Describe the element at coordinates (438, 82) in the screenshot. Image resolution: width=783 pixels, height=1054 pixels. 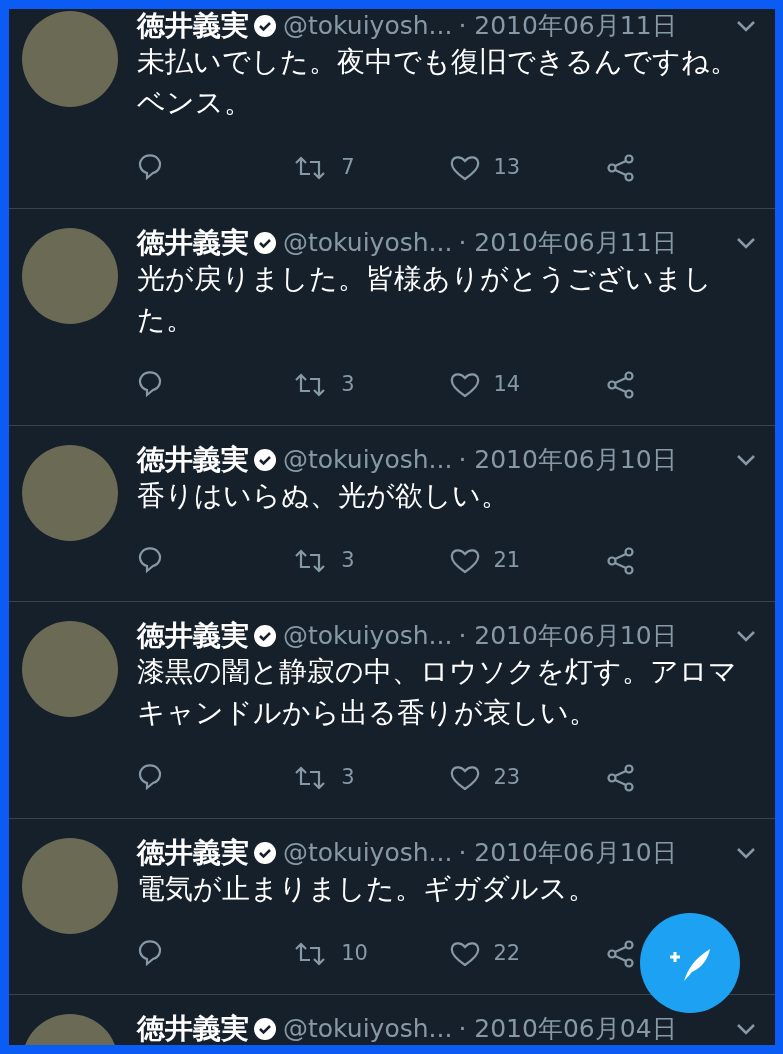
I see `tweet-text: 未払いでした。夜中でも復旧できるんですね。ベンス。` at that location.